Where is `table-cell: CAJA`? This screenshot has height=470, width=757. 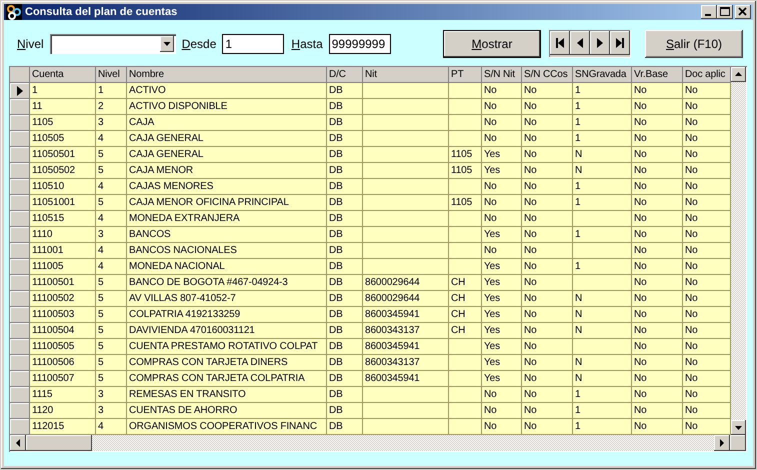
table-cell: CAJA is located at coordinates (227, 123).